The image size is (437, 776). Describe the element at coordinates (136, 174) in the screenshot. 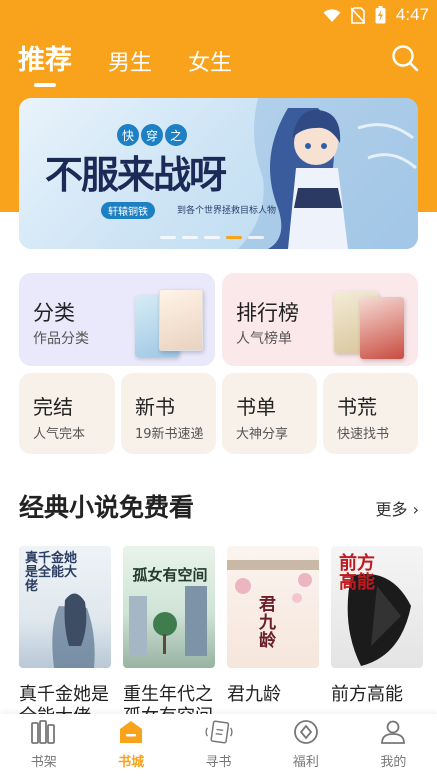

I see `banner-title: 不服来战呀` at that location.